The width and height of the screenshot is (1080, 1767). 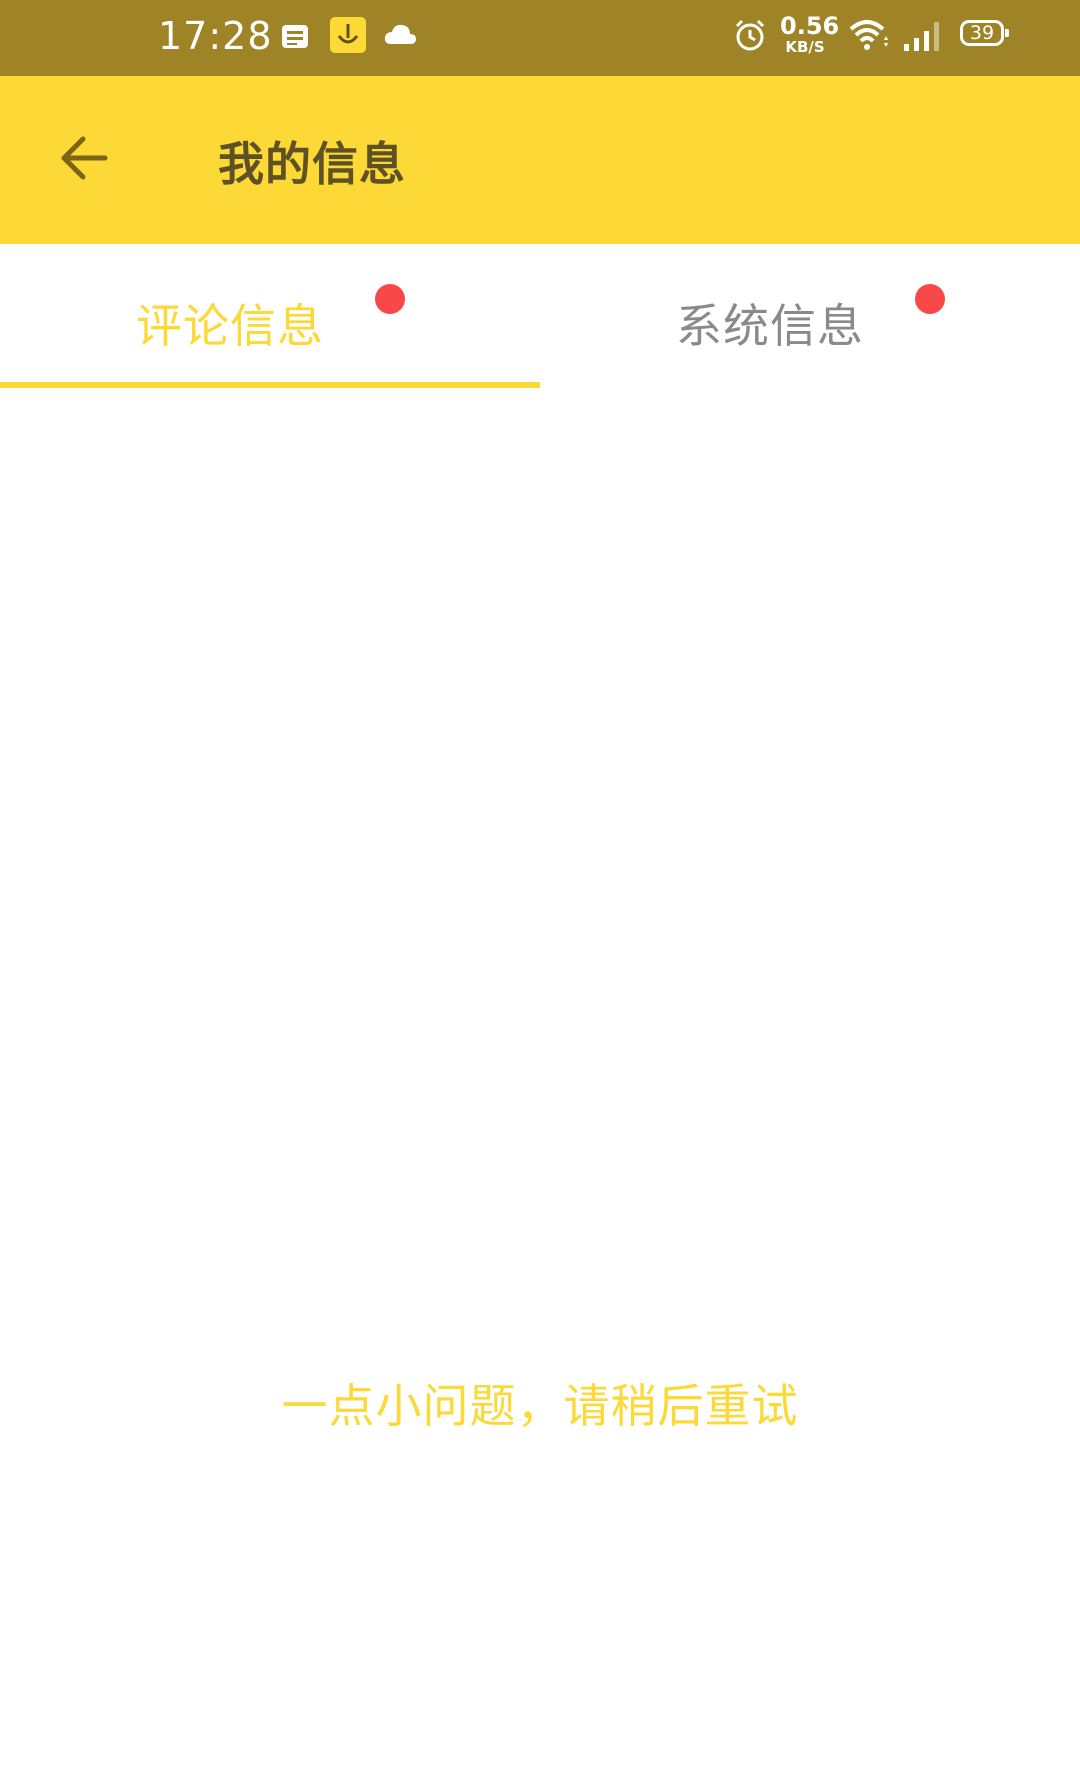 What do you see at coordinates (540, 1403) in the screenshot?
I see `error-message: 一点小问题，请稍后重试` at bounding box center [540, 1403].